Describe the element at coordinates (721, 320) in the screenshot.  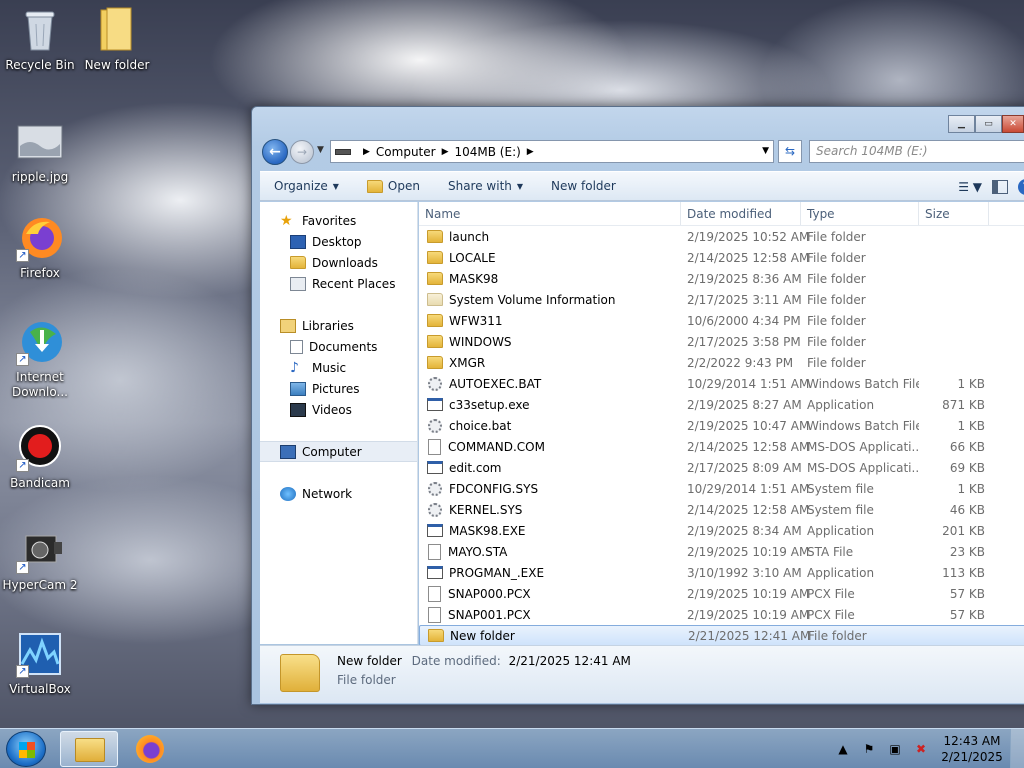
I see `file-row: WFW311 10/6/2000 4:34 PM File folder` at that location.